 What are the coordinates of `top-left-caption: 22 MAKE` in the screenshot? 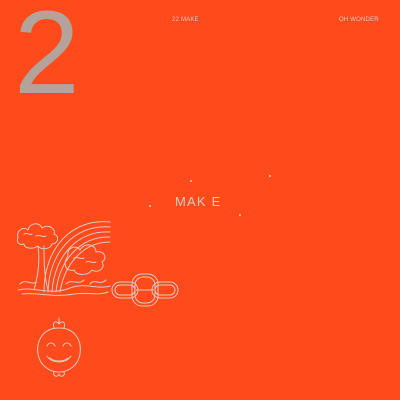 It's located at (185, 20).